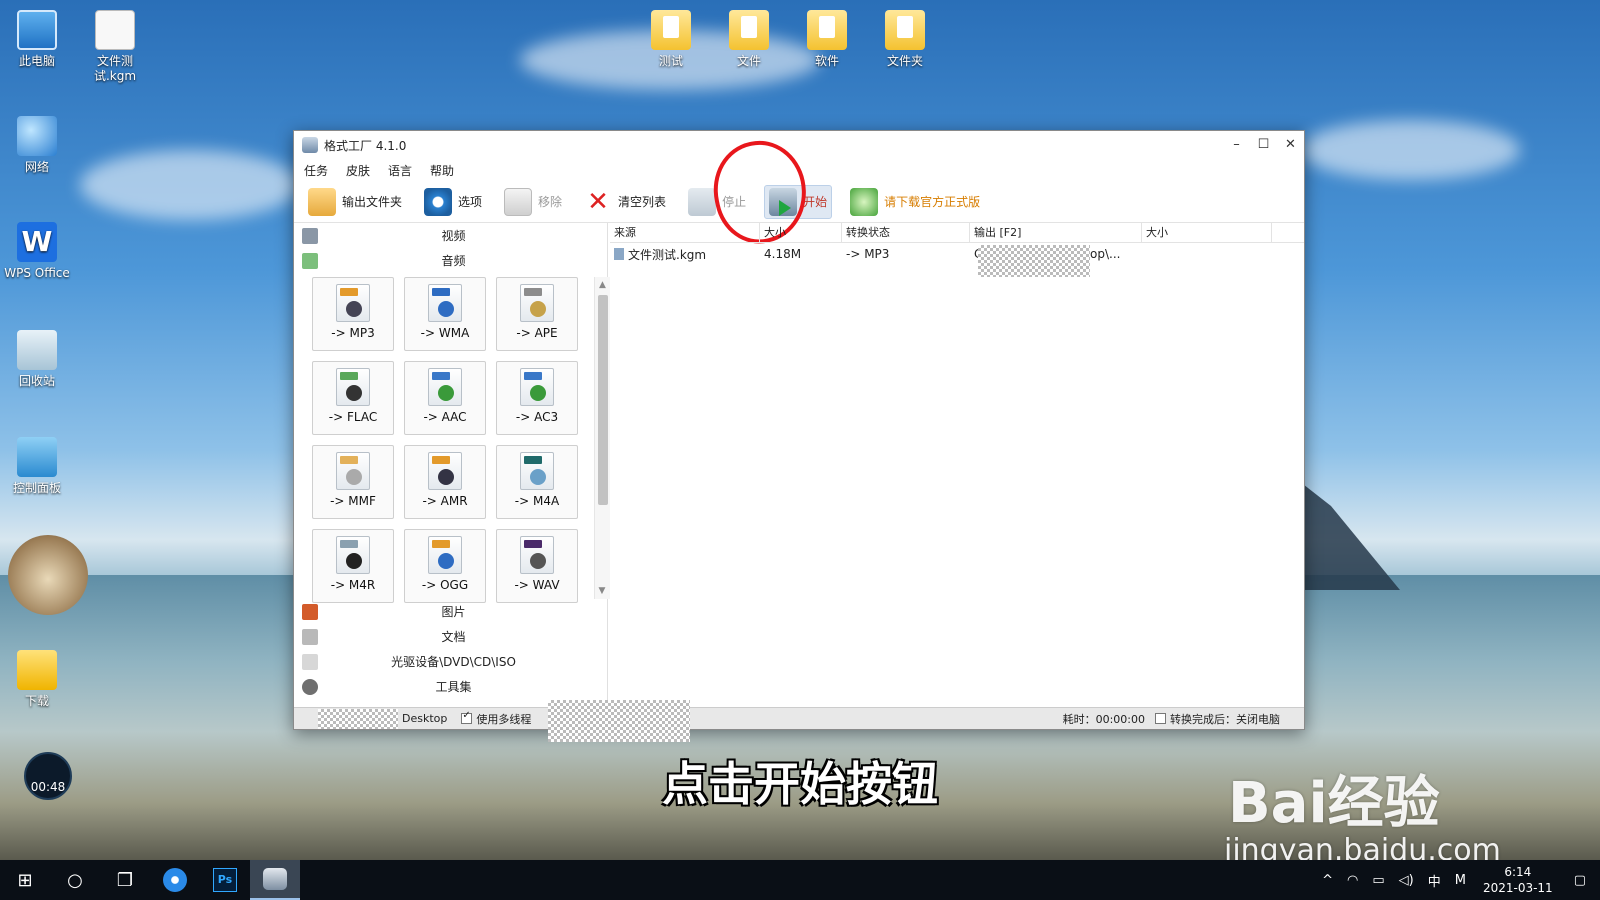 The width and height of the screenshot is (1600, 900). I want to click on format-scrollbar: ▲ ▼, so click(602, 438).